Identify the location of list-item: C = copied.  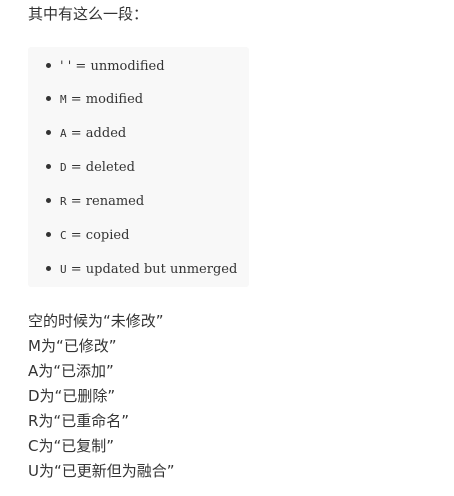
(87, 236).